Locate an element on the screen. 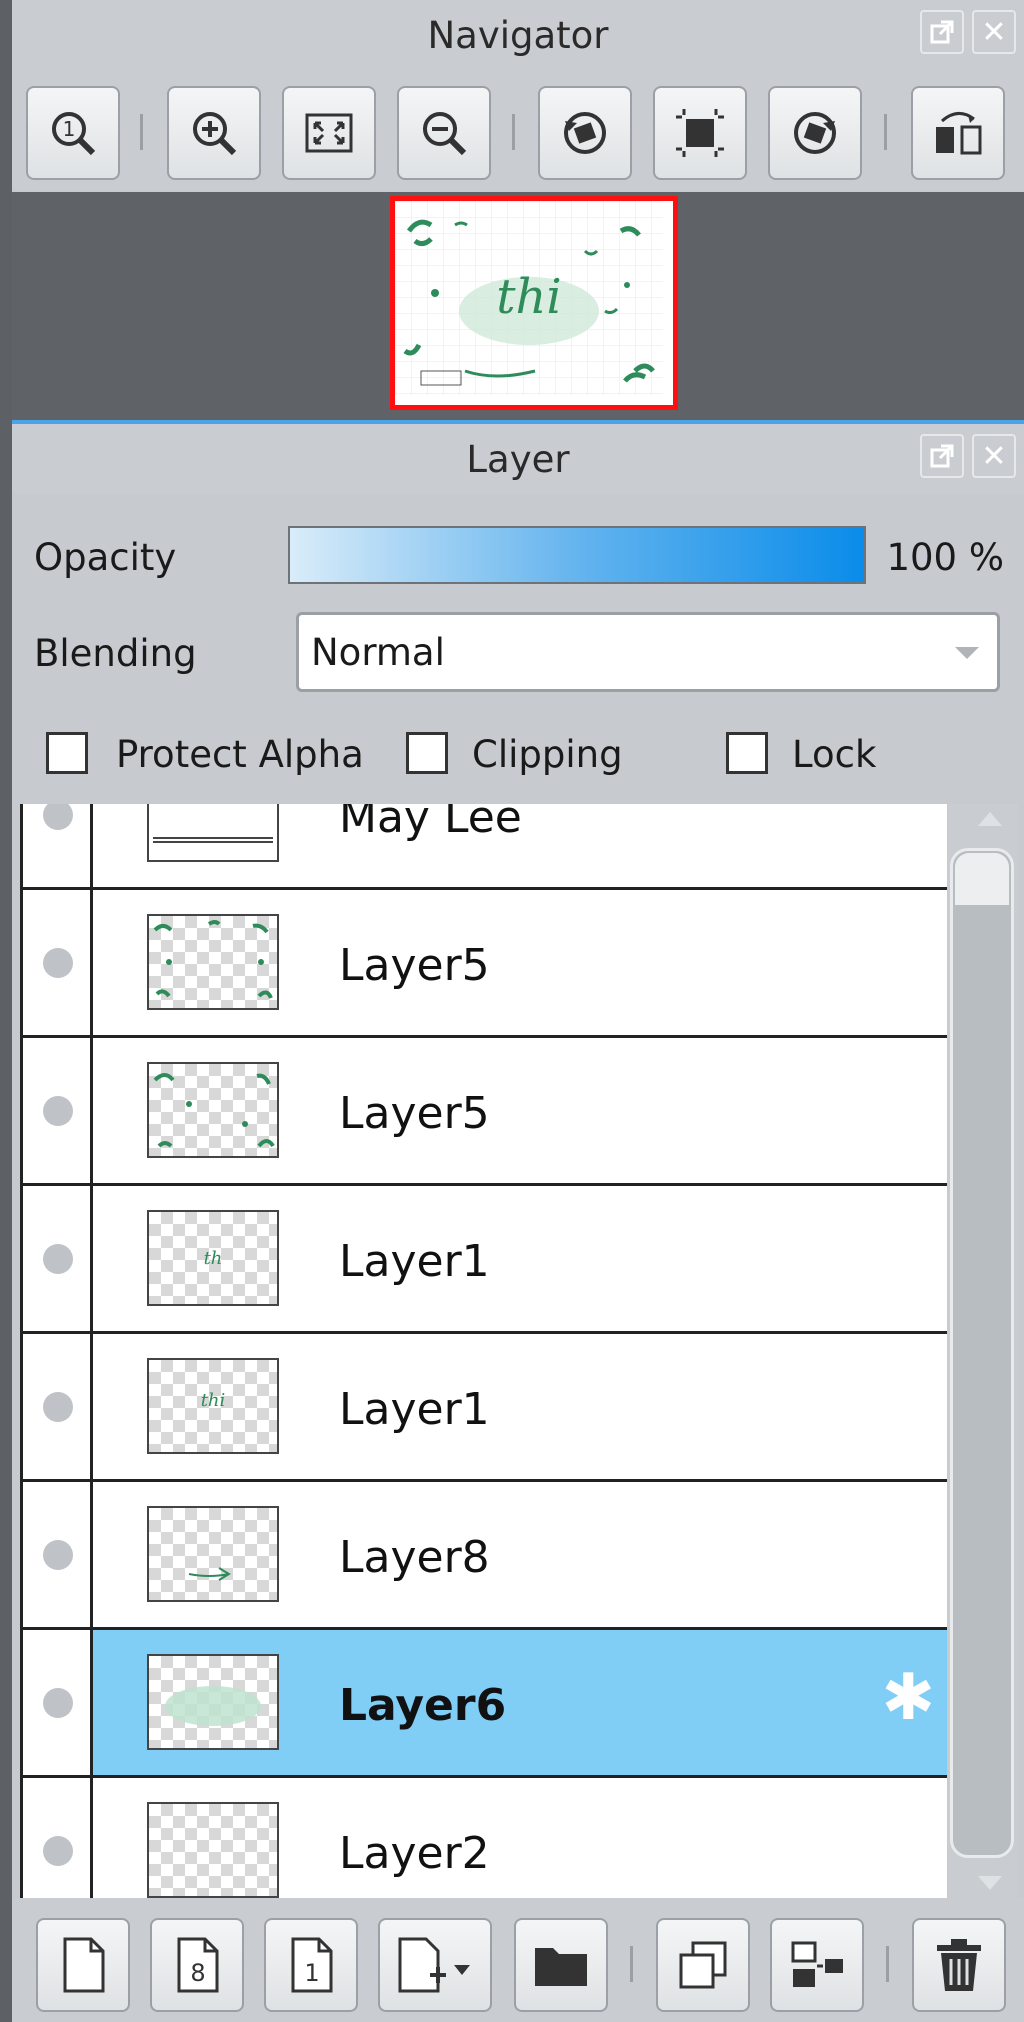  duplicate-layer-button is located at coordinates (703, 1965).